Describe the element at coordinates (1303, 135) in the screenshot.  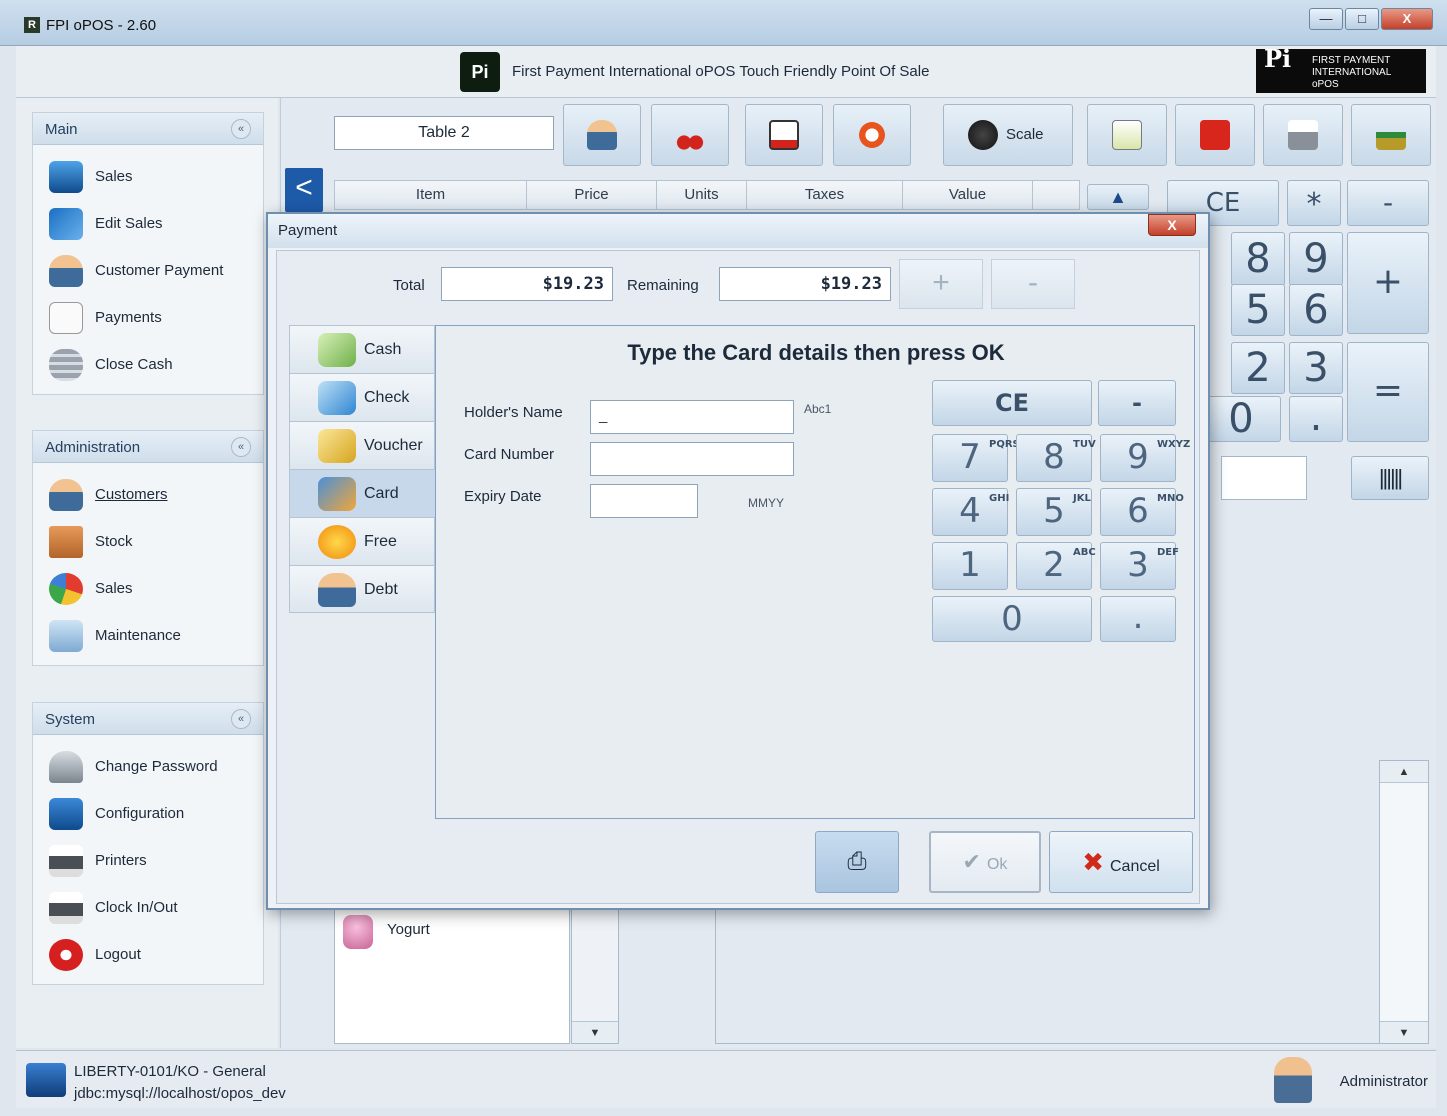
I see `print-ticket-button` at that location.